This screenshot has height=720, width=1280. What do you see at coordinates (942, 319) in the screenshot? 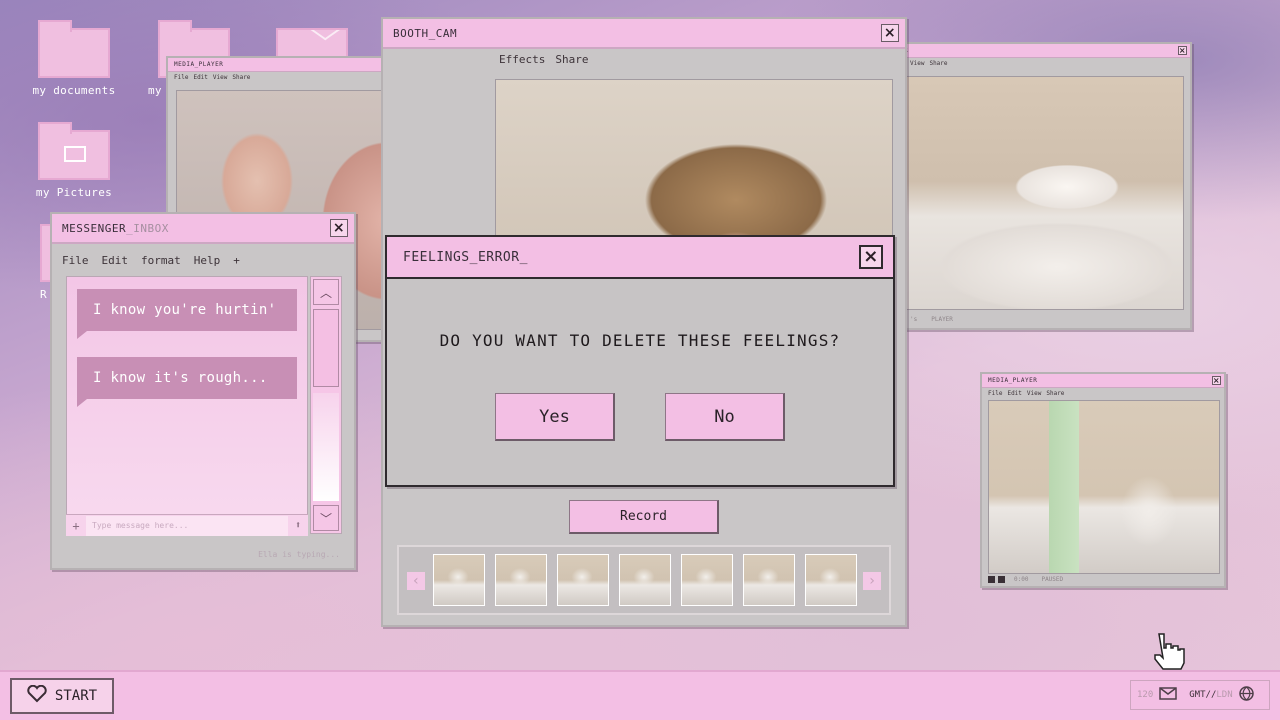
I see `status-state: PLAYER` at bounding box center [942, 319].